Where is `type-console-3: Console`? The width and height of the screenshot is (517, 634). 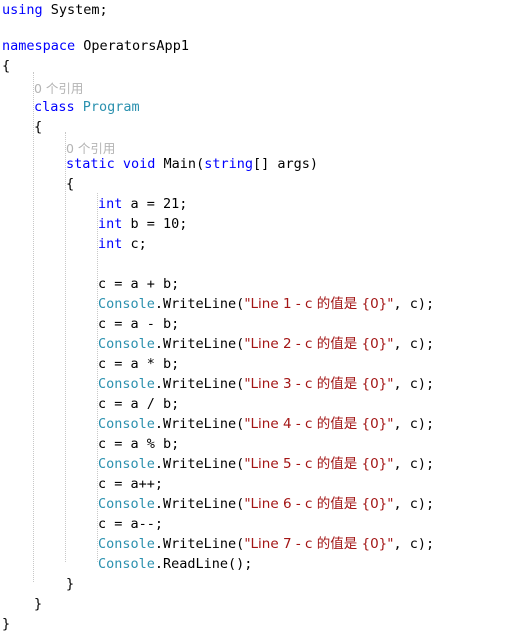
type-console-3: Console is located at coordinates (126, 384).